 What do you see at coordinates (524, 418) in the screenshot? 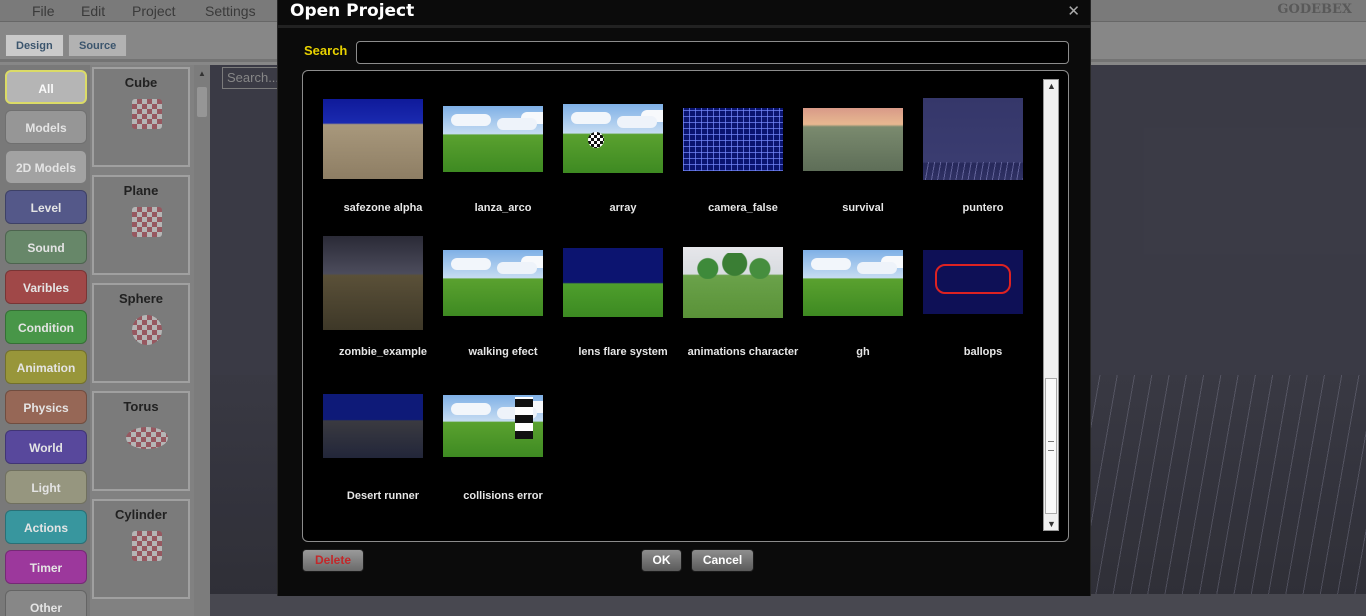
I see `checker-pole-icon` at bounding box center [524, 418].